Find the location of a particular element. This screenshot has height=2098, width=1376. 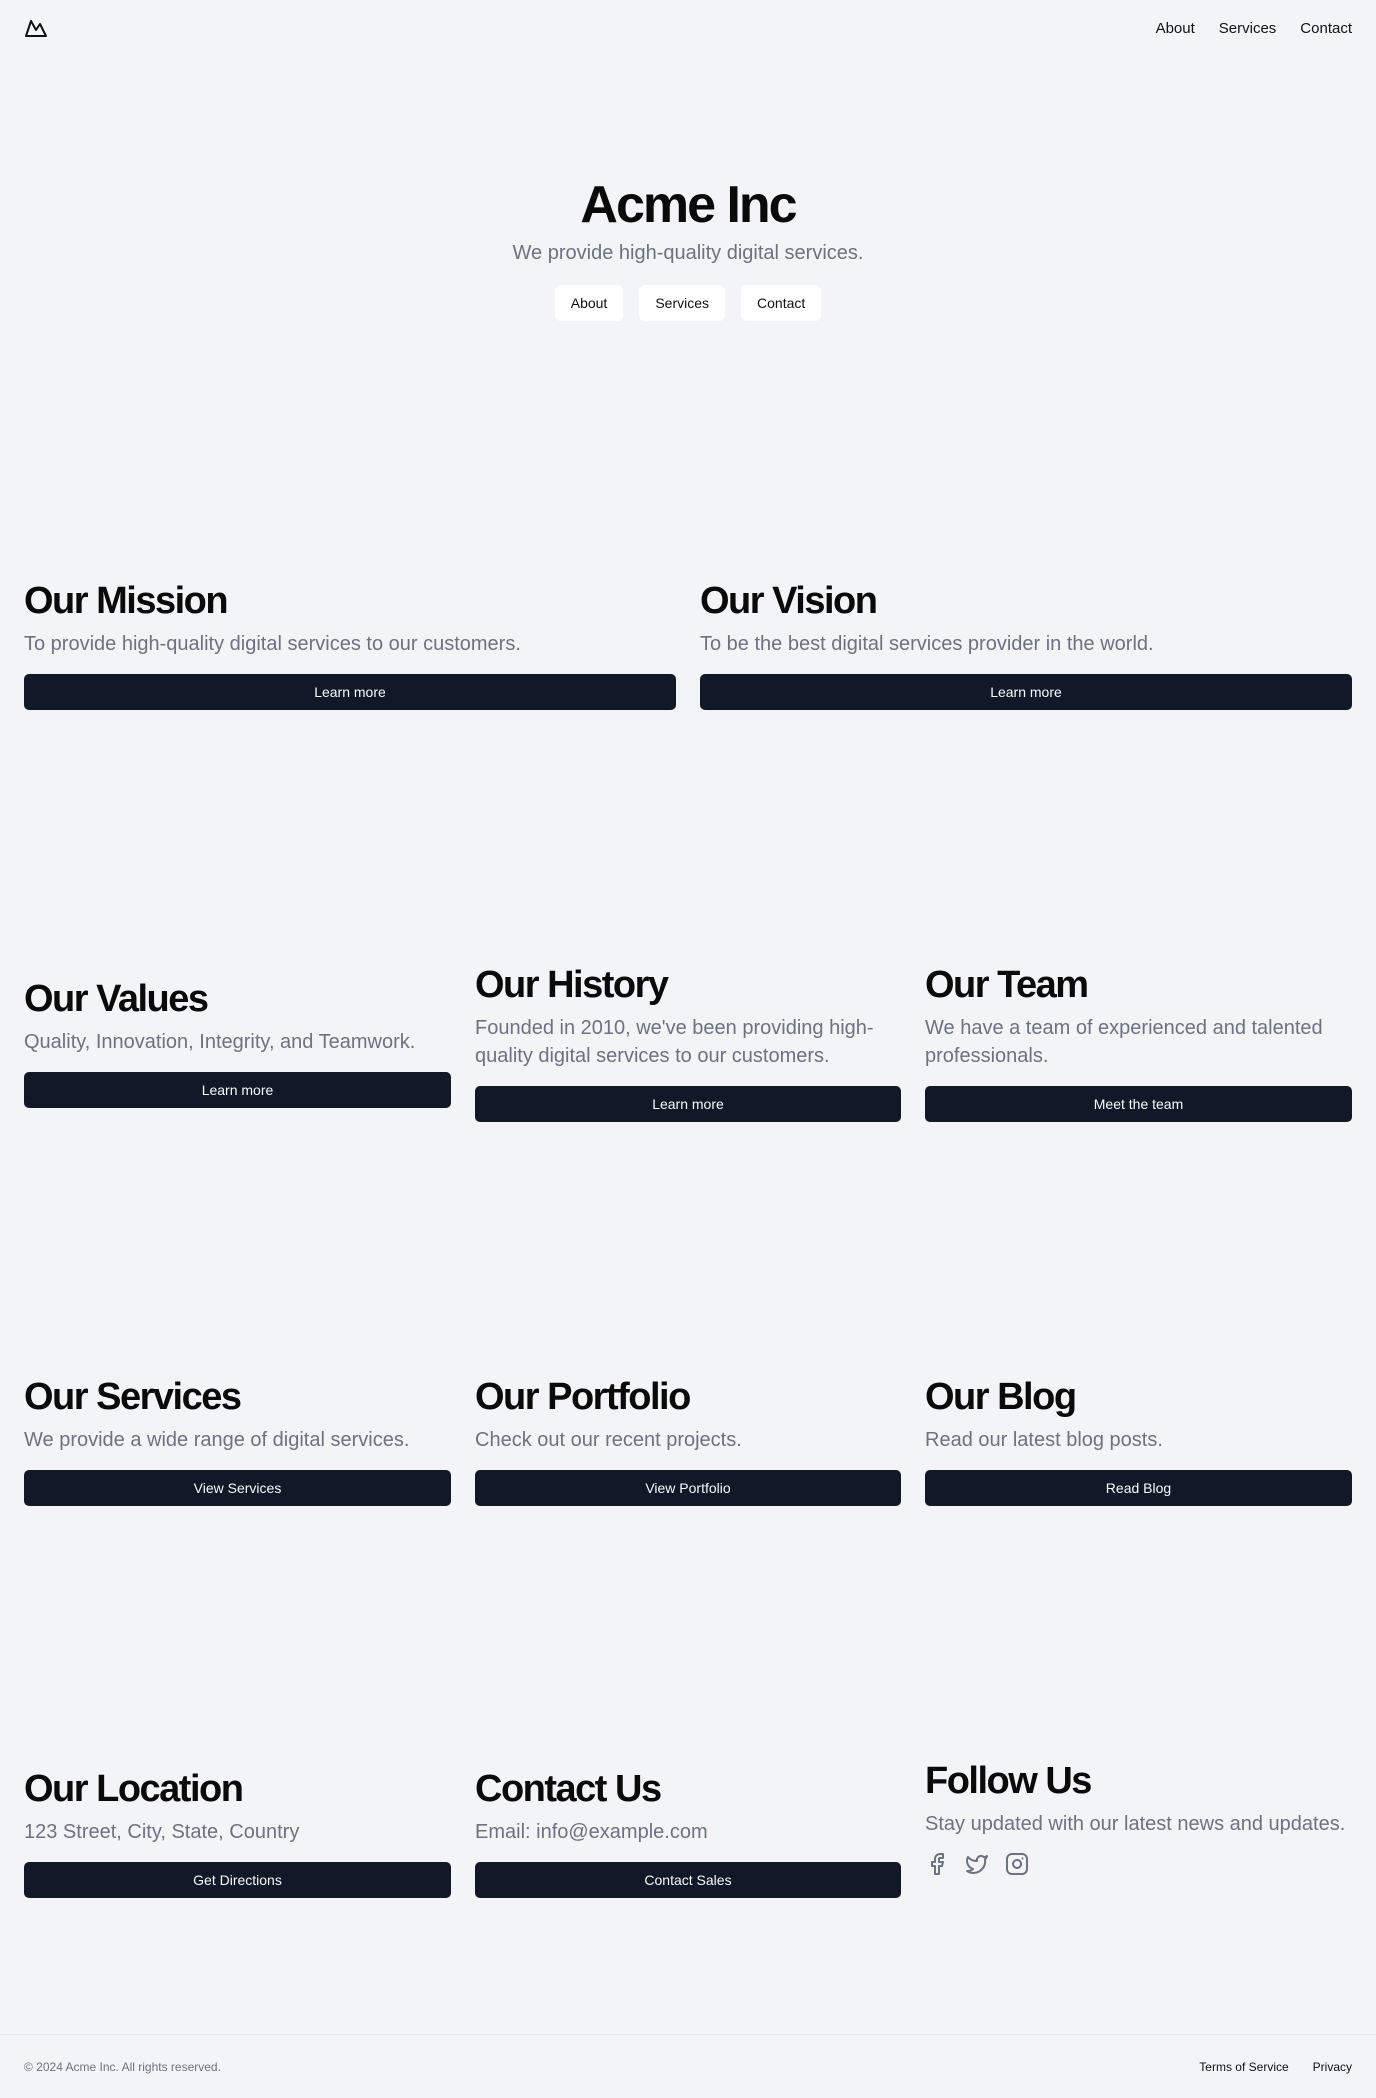

instagram-icon is located at coordinates (1018, 1865).